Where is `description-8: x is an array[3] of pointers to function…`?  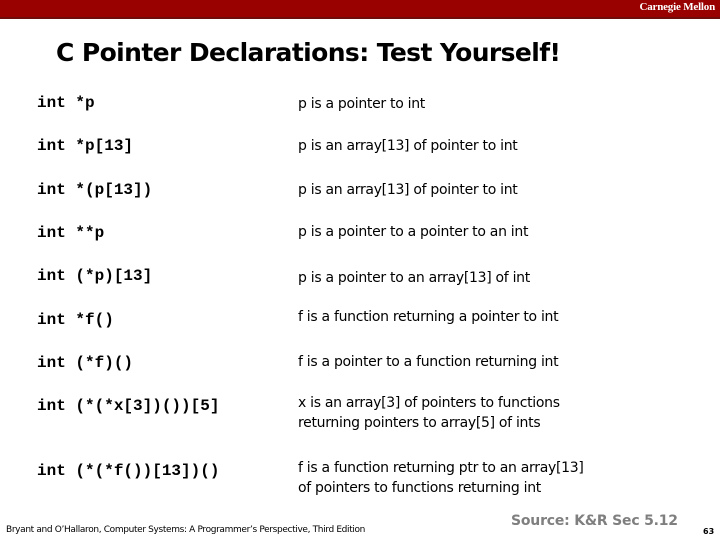
description-8: x is an array[3] of pointers to function… is located at coordinates (429, 413).